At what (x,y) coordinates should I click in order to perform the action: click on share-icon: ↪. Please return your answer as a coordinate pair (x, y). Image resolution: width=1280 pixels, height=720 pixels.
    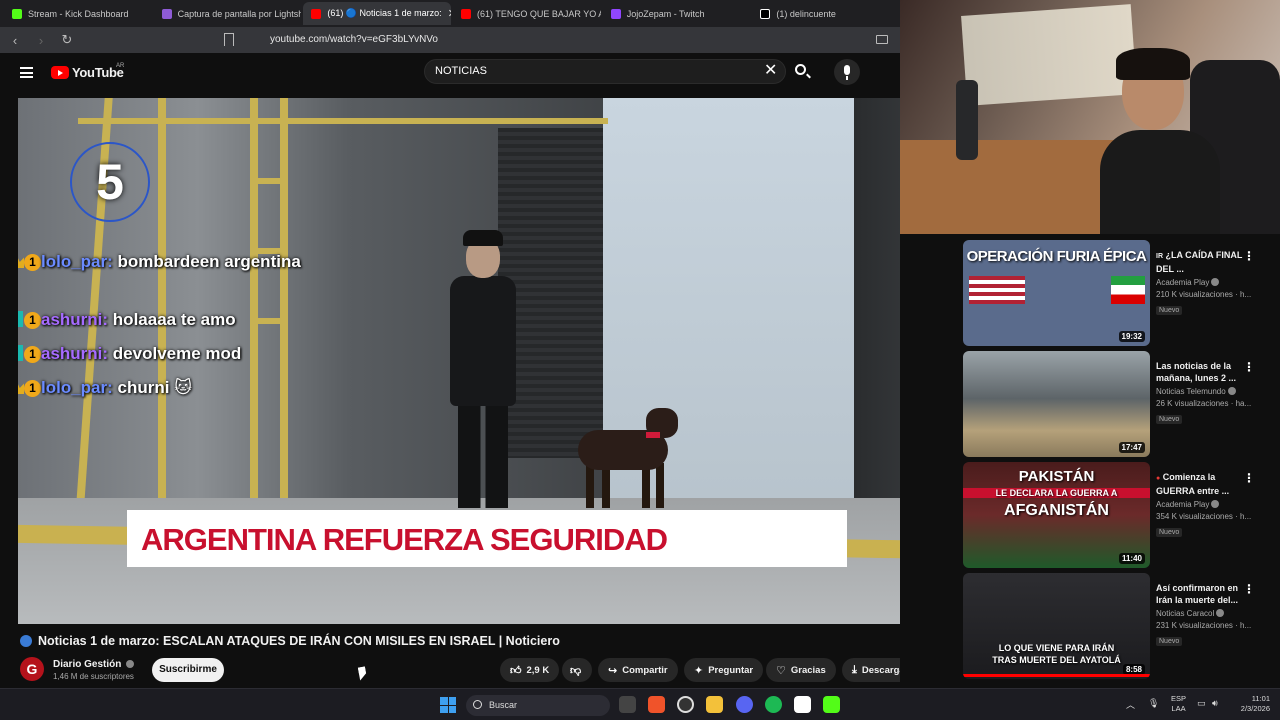
    Looking at the image, I should click on (613, 670).